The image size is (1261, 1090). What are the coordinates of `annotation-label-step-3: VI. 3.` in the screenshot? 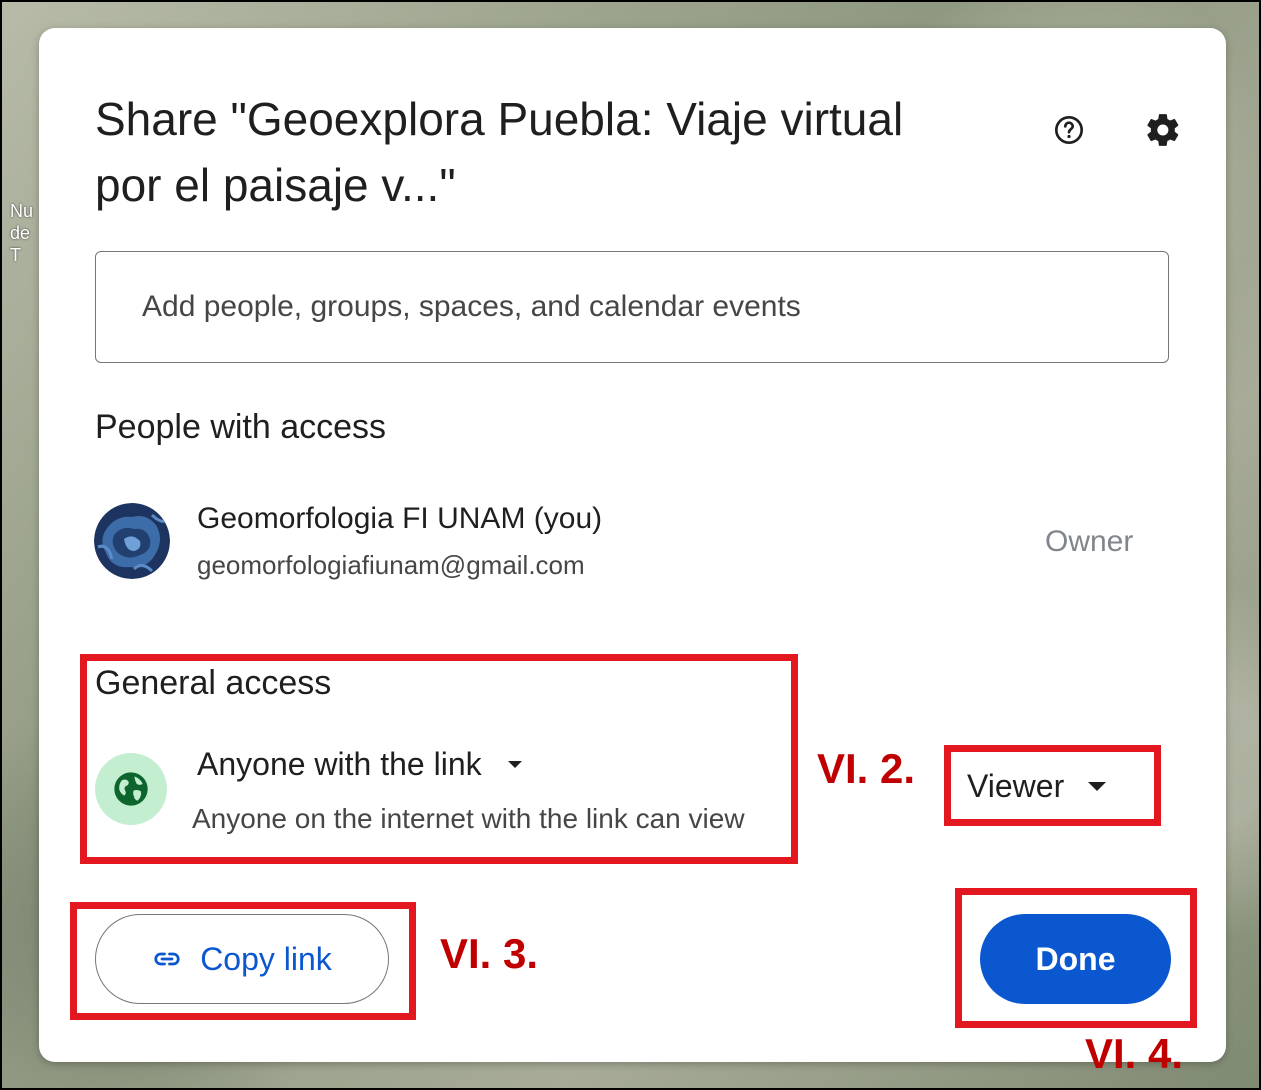 It's located at (489, 953).